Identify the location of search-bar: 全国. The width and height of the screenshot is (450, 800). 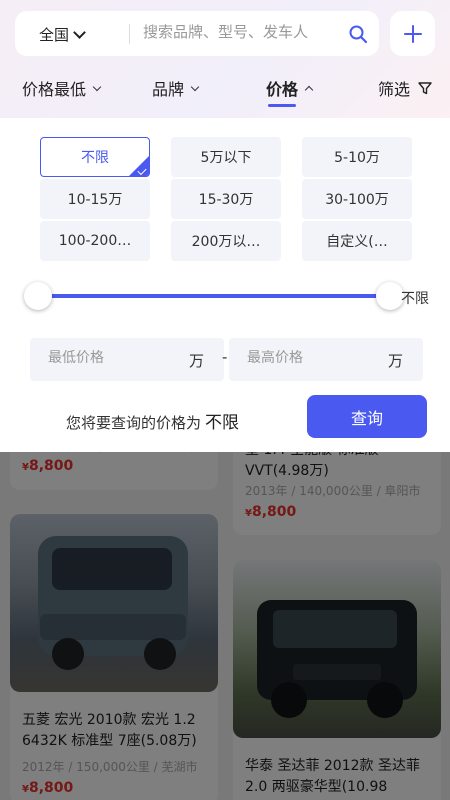
(197, 33).